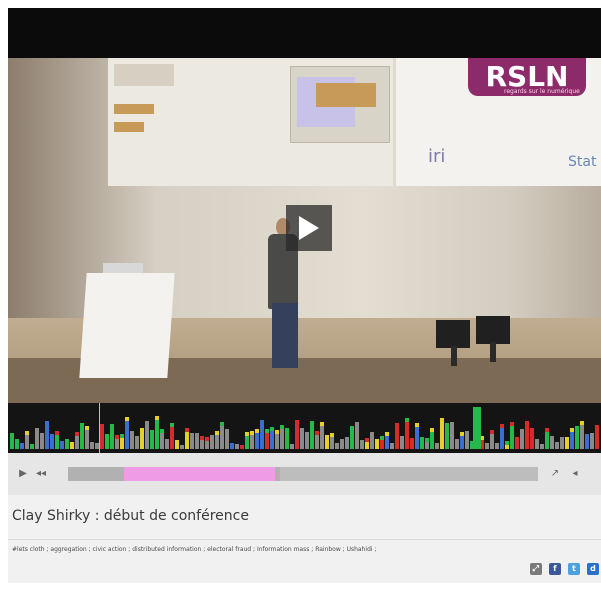 This screenshot has height=593, width=601. Describe the element at coordinates (303, 474) in the screenshot. I see `seek-bar` at that location.